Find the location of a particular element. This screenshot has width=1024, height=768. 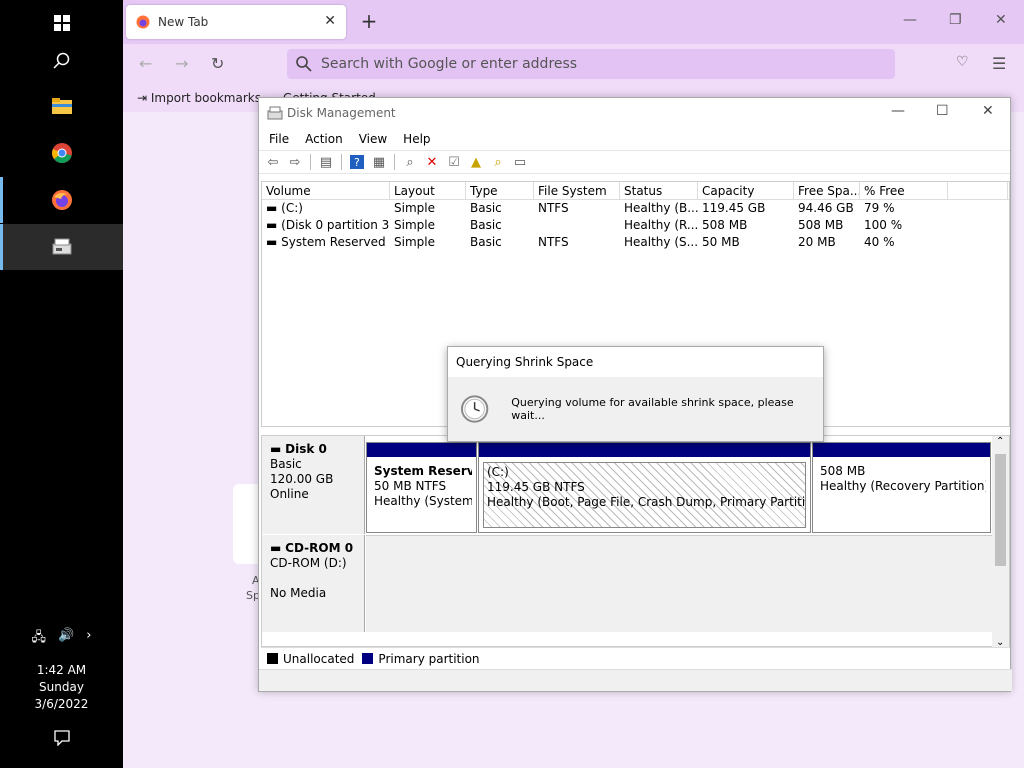

disk0-label: ▬ Disk 0 Basic 120.00 GB Online is located at coordinates (313, 485).